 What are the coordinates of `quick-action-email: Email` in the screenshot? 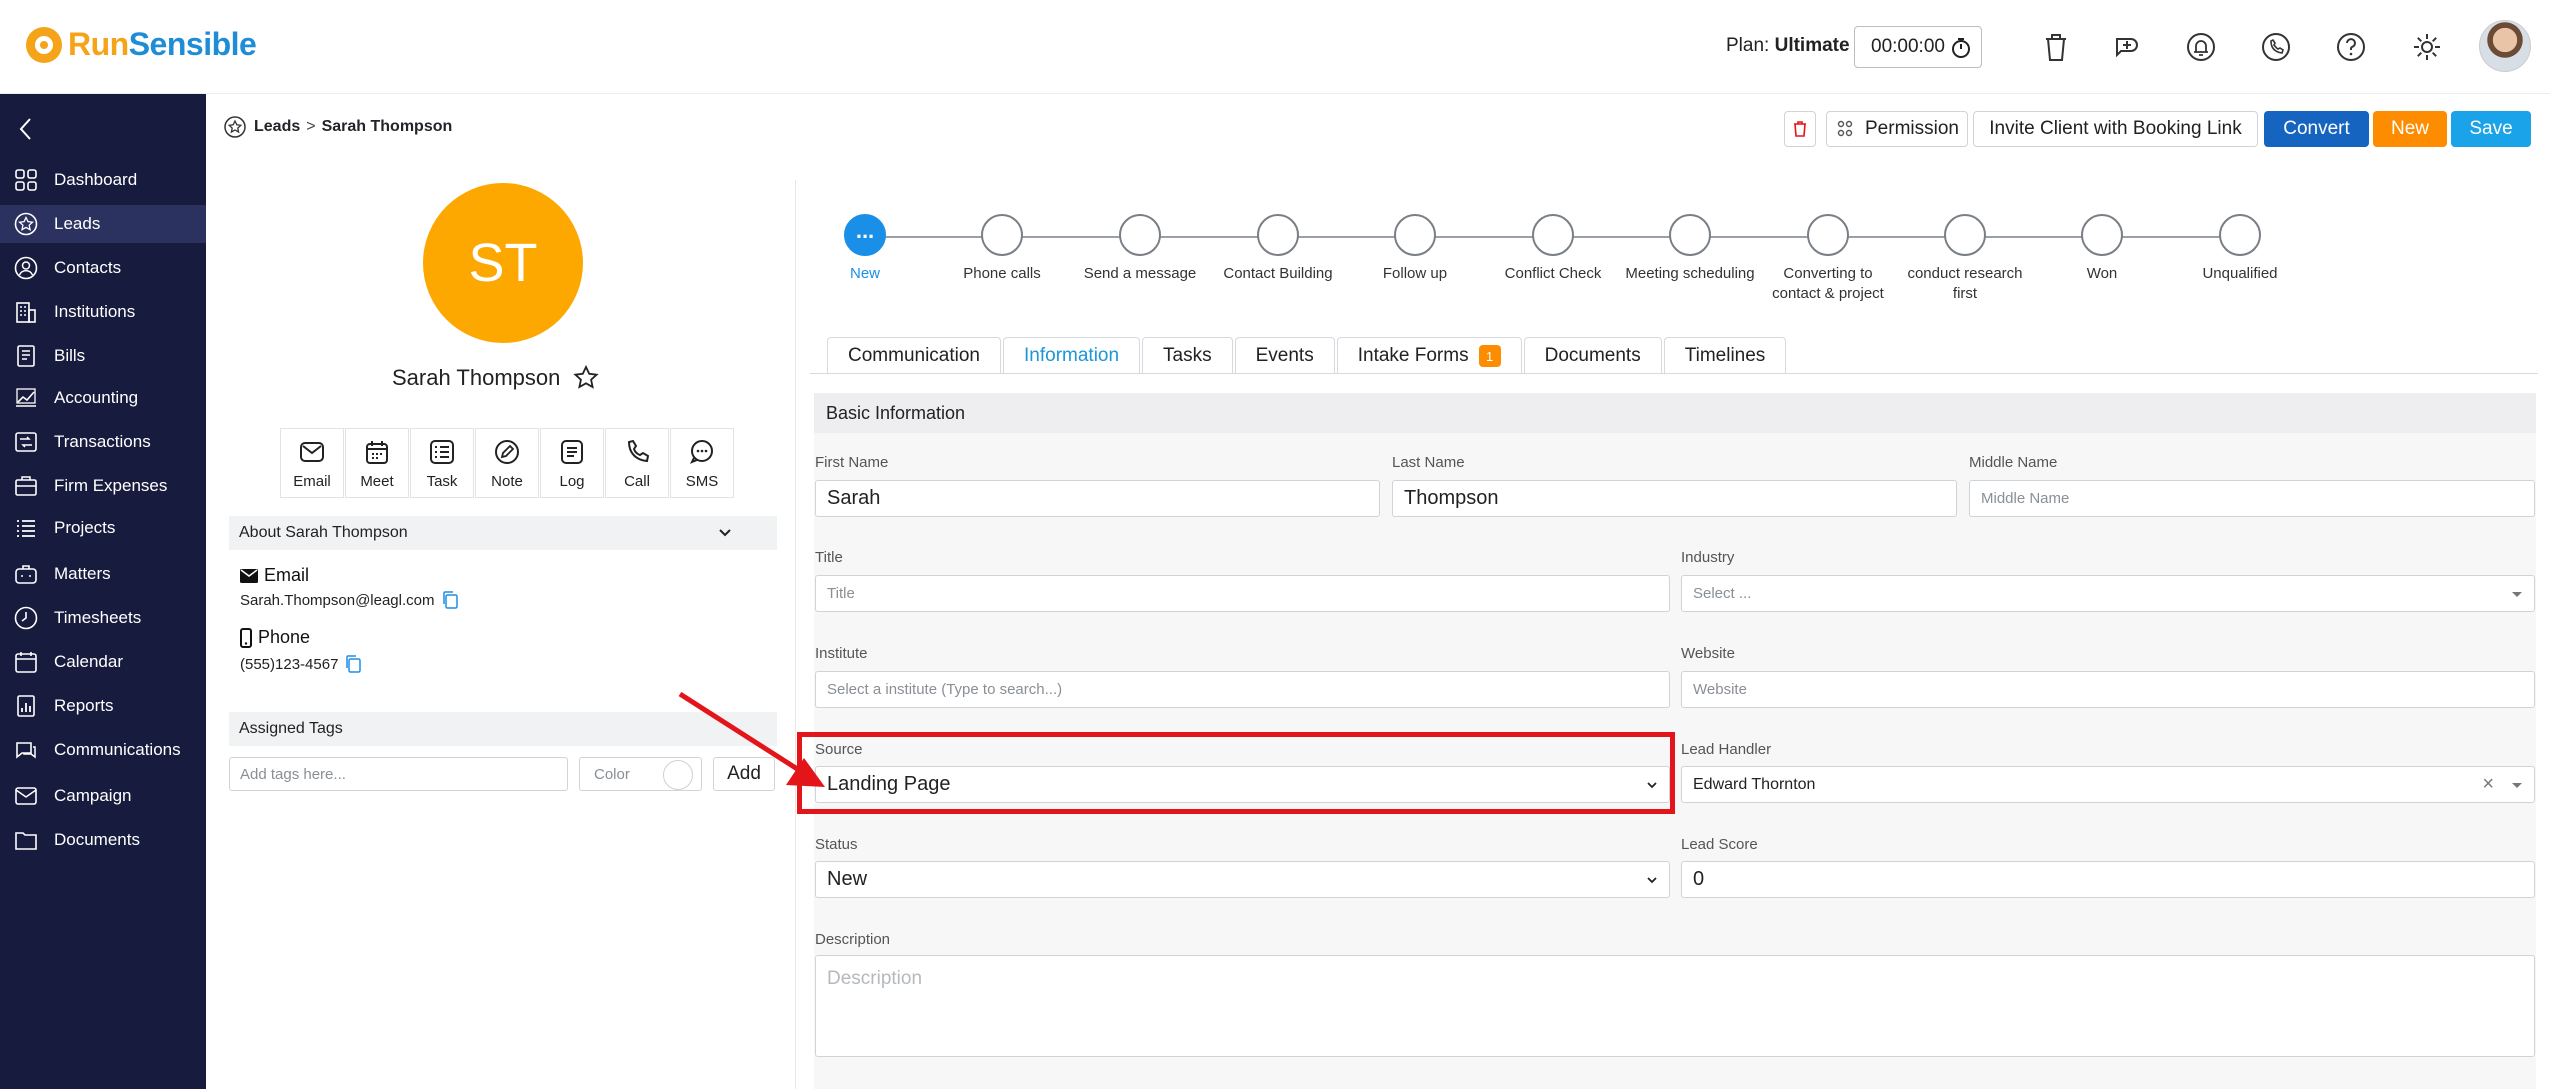 It's located at (312, 463).